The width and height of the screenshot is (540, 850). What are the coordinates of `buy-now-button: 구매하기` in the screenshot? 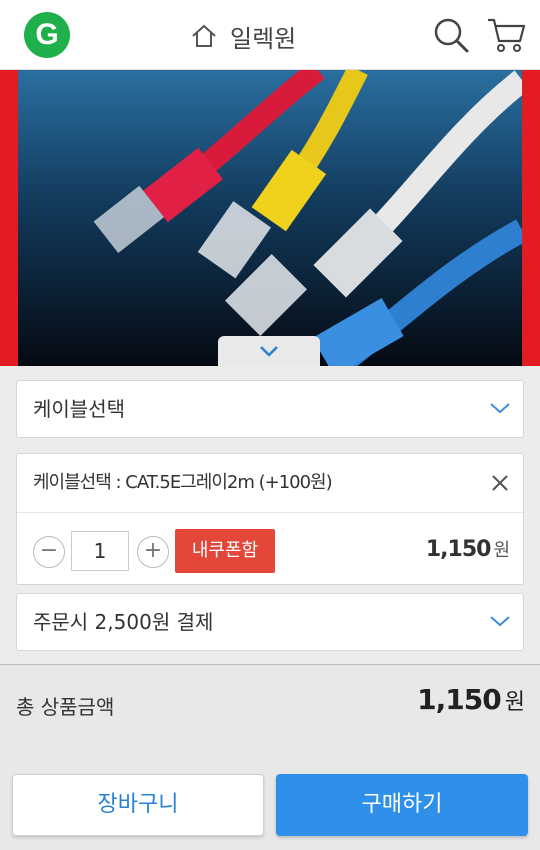 It's located at (402, 805).